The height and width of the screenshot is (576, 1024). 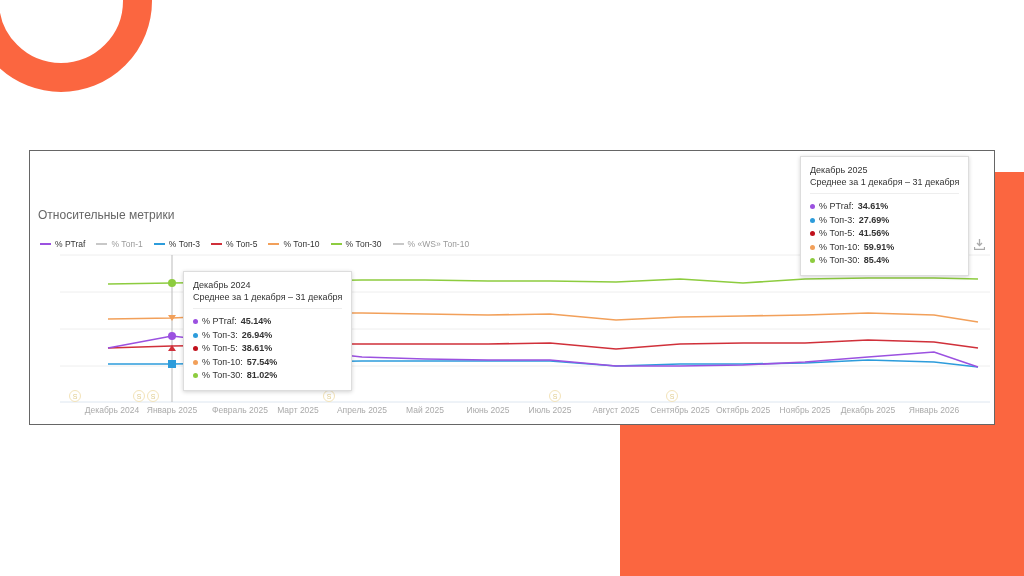 I want to click on legend-item: % Топ-3, so click(x=177, y=244).